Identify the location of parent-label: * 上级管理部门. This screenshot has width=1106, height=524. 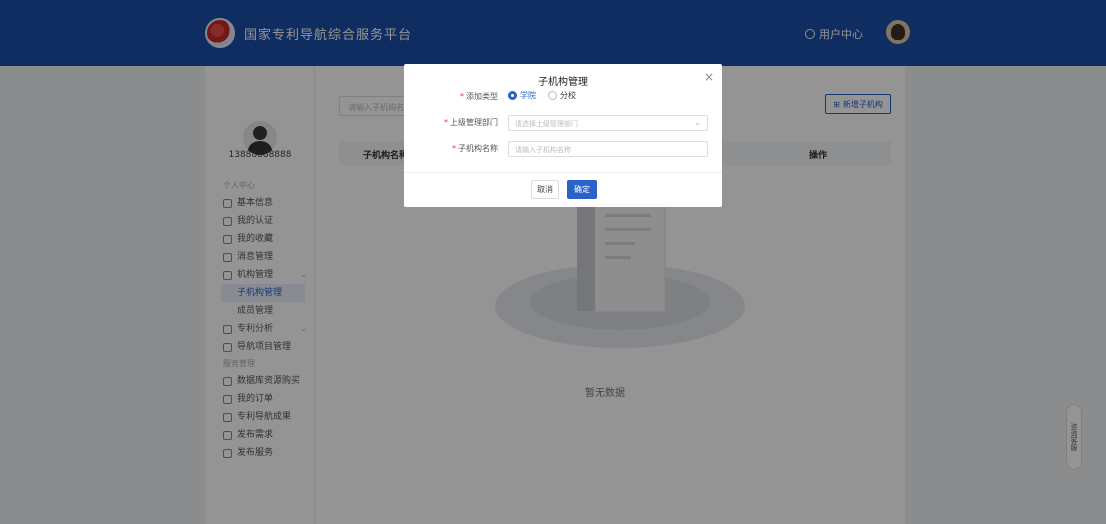
(471, 122).